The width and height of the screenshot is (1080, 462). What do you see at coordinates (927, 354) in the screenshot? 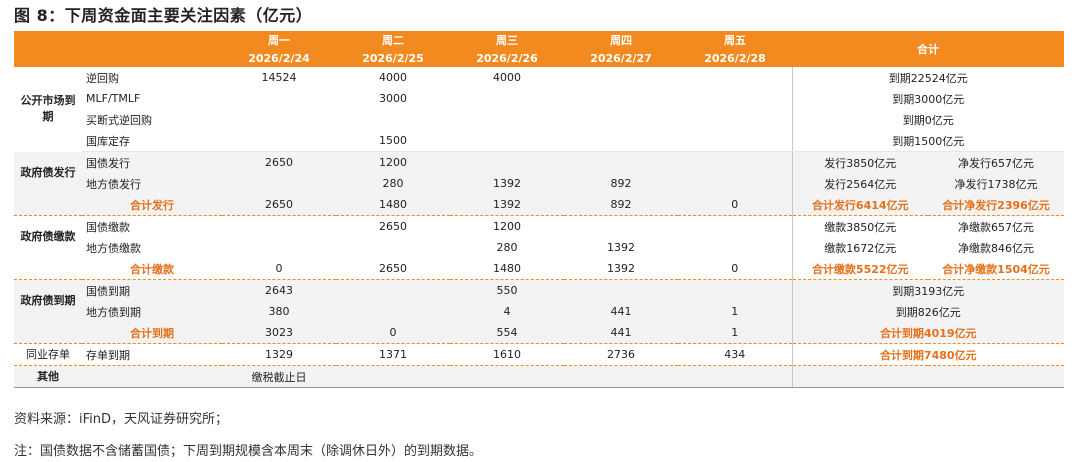
I see `total-cell: 合计到期7480亿元` at bounding box center [927, 354].